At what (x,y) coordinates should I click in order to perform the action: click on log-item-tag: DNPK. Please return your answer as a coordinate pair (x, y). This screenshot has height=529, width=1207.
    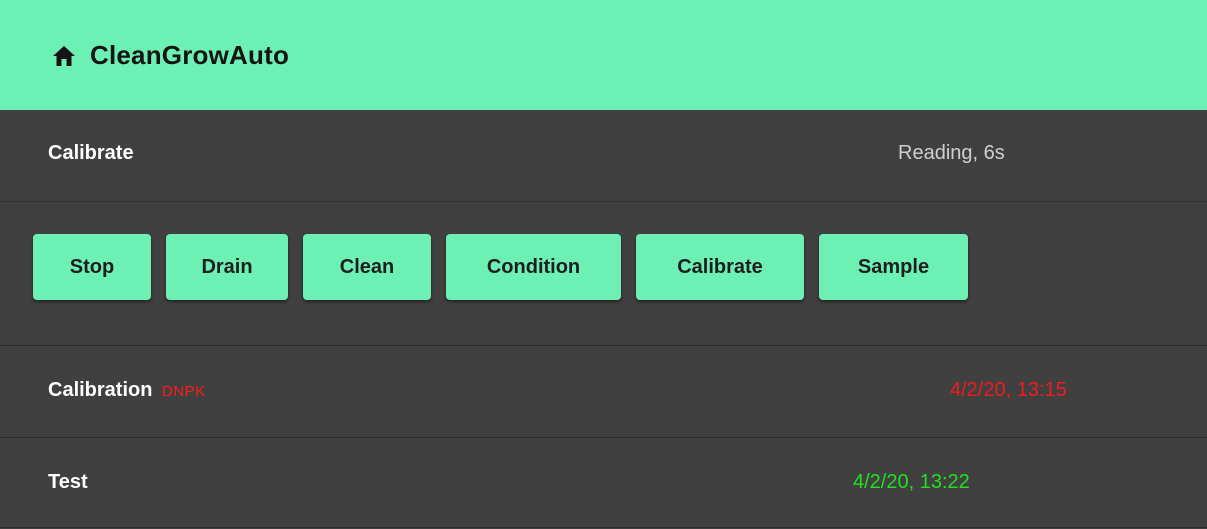
    Looking at the image, I should click on (184, 391).